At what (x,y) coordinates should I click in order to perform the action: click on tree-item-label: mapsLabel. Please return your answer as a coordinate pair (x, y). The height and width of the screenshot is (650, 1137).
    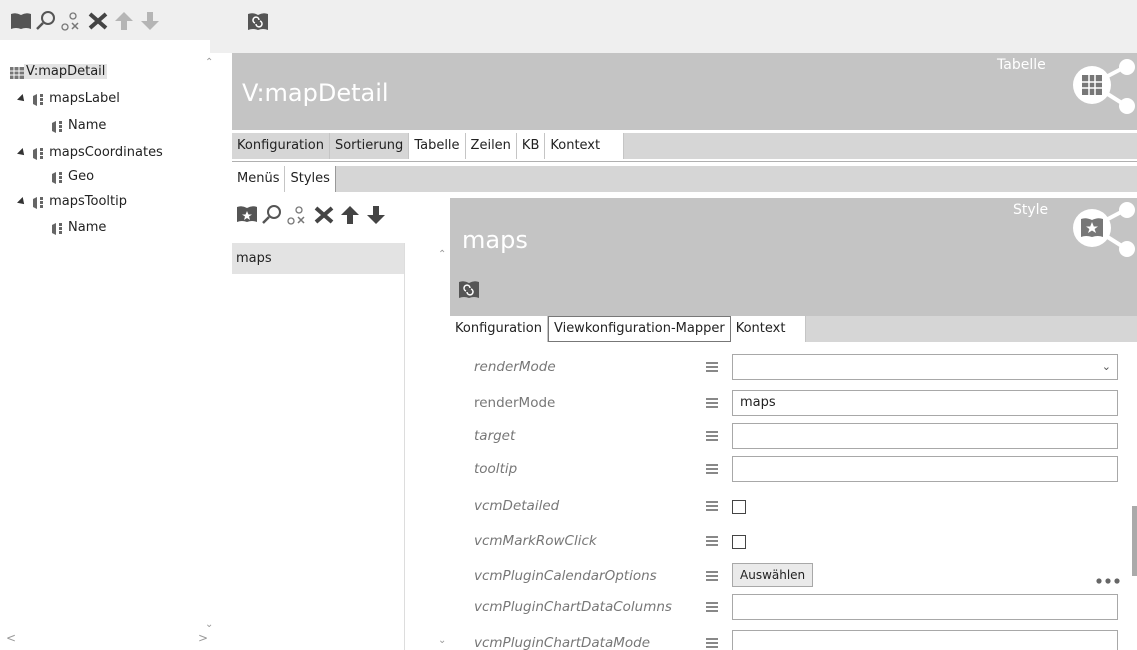
    Looking at the image, I should click on (84, 98).